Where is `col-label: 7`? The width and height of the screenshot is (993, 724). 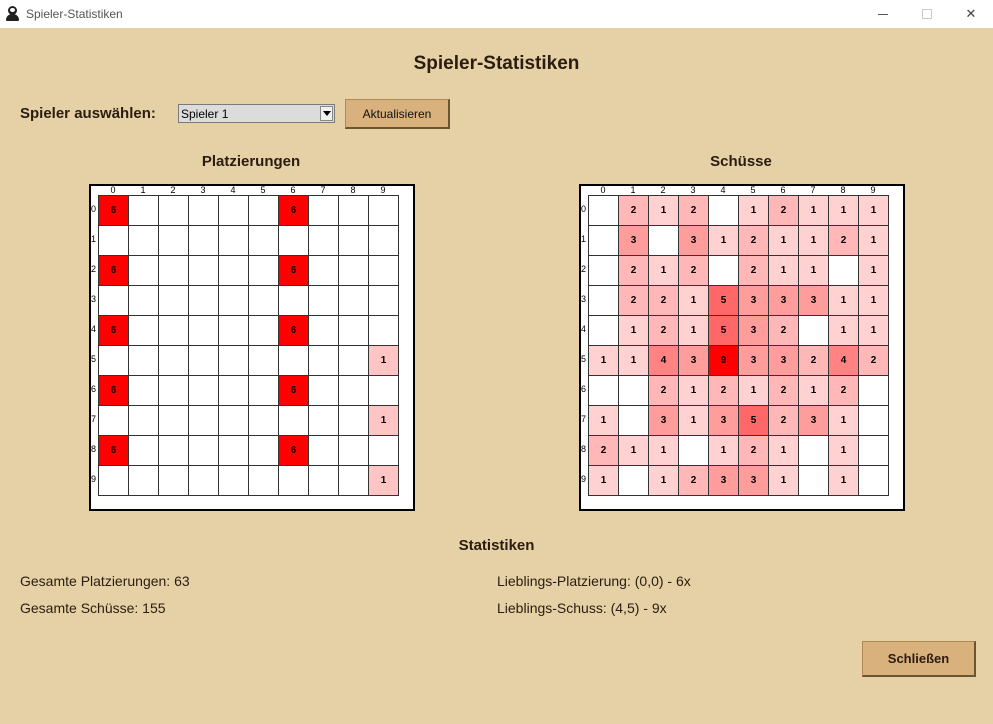
col-label: 7 is located at coordinates (323, 190).